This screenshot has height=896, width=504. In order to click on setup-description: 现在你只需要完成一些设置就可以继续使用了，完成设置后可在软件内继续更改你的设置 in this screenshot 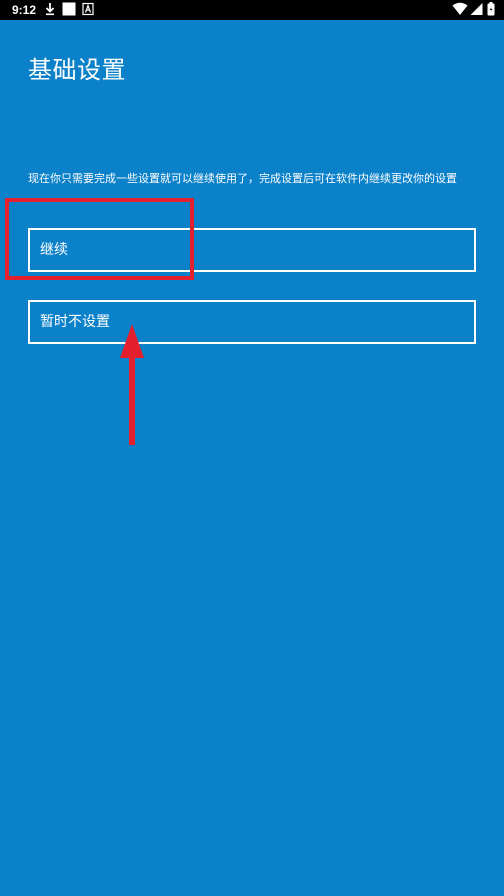, I will do `click(242, 178)`.